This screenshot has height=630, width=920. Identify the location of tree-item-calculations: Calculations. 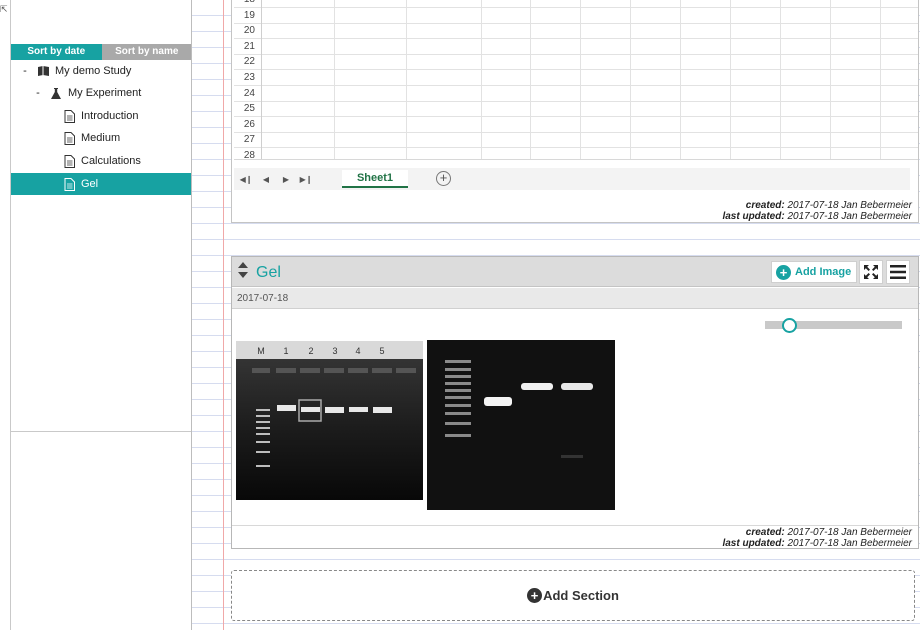
(101, 161).